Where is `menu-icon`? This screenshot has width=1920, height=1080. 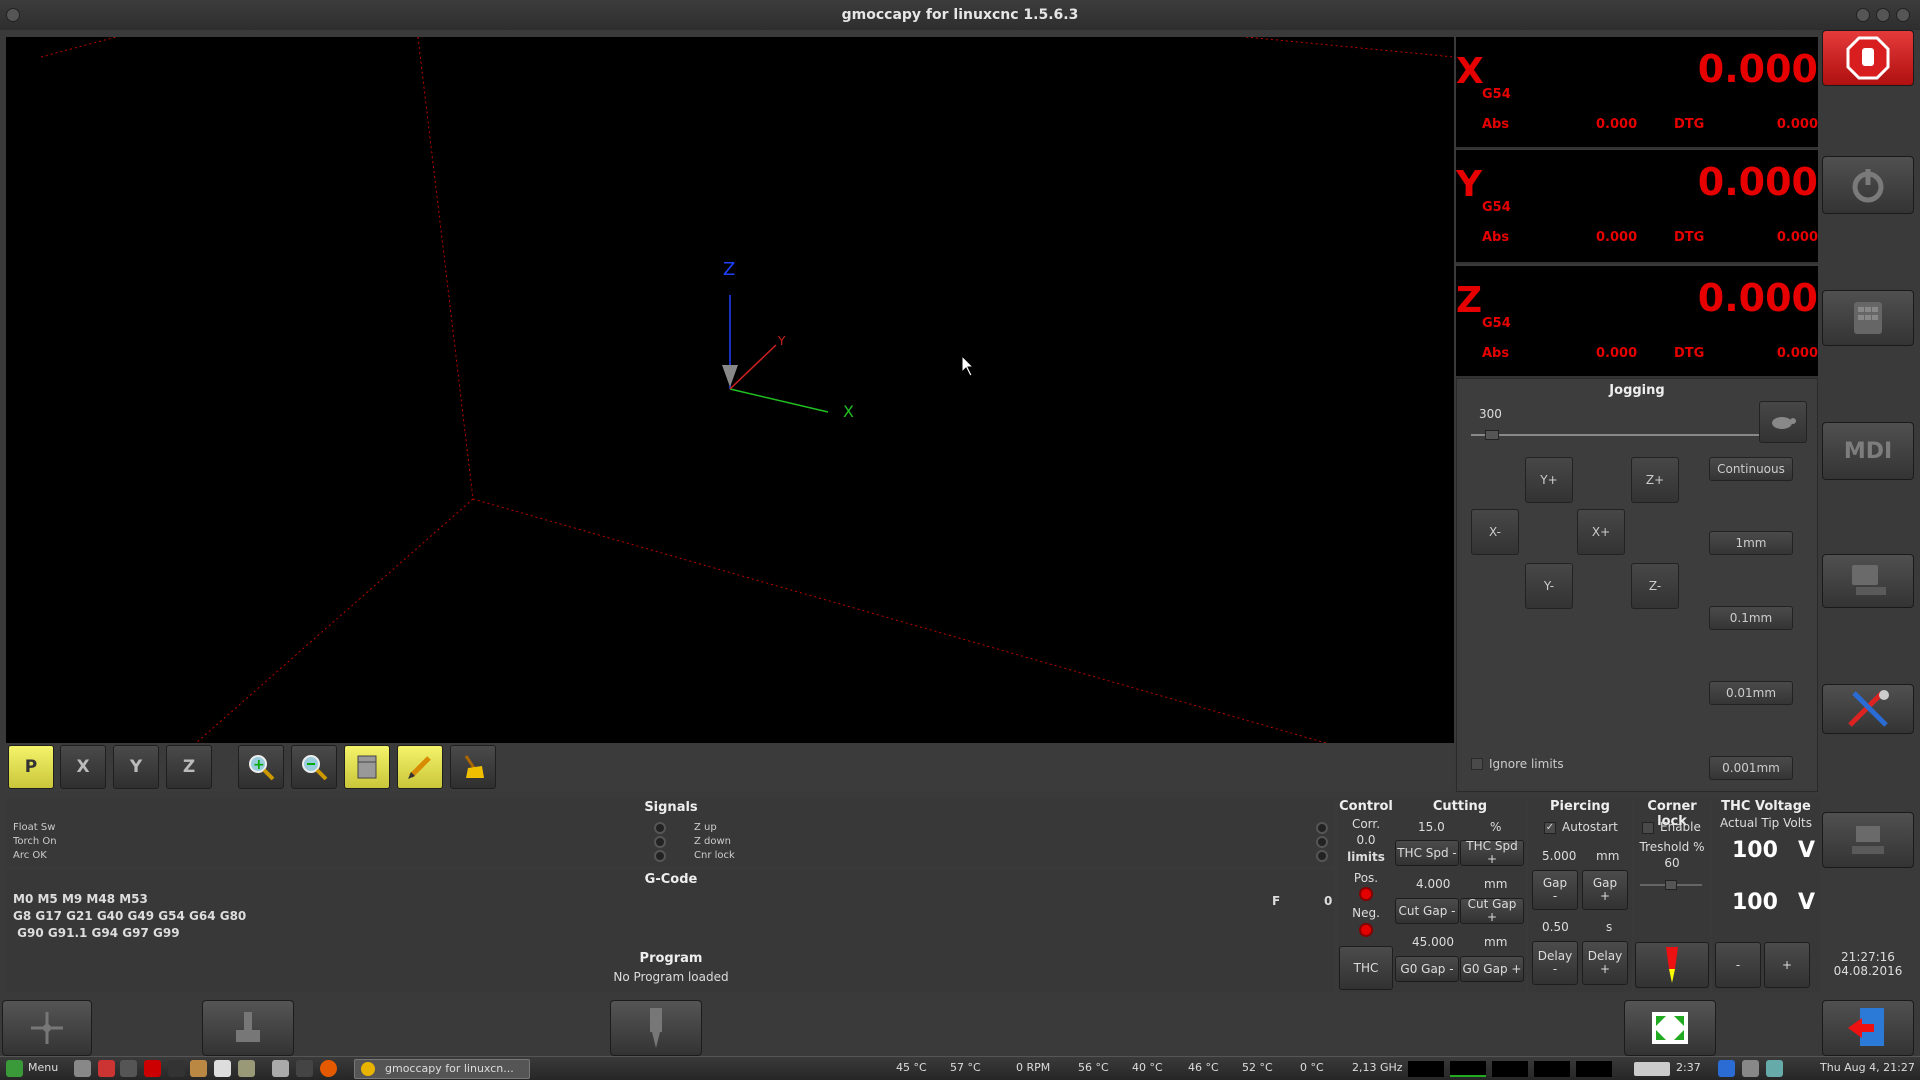 menu-icon is located at coordinates (14, 1068).